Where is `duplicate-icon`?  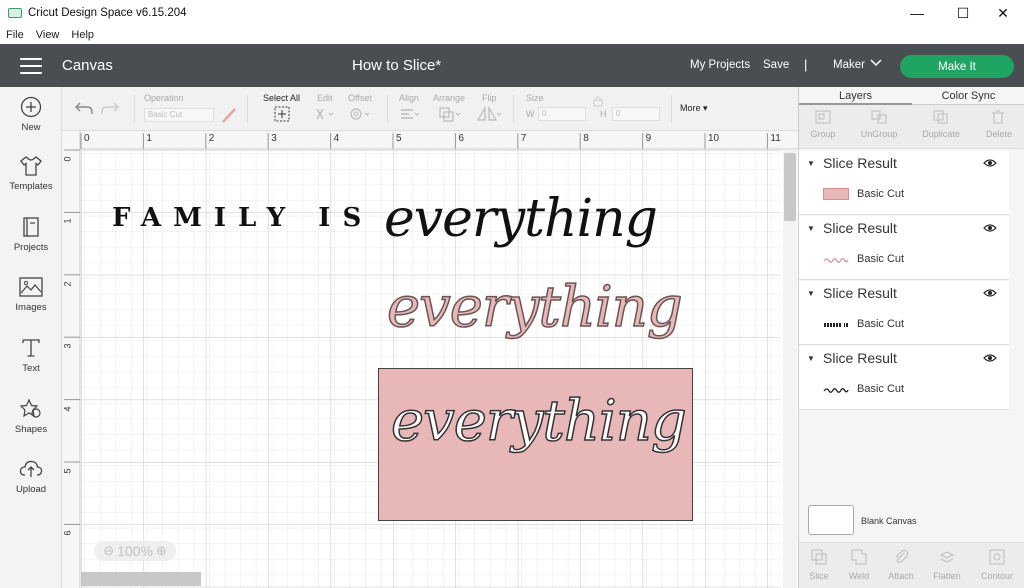
duplicate-icon is located at coordinates (941, 117).